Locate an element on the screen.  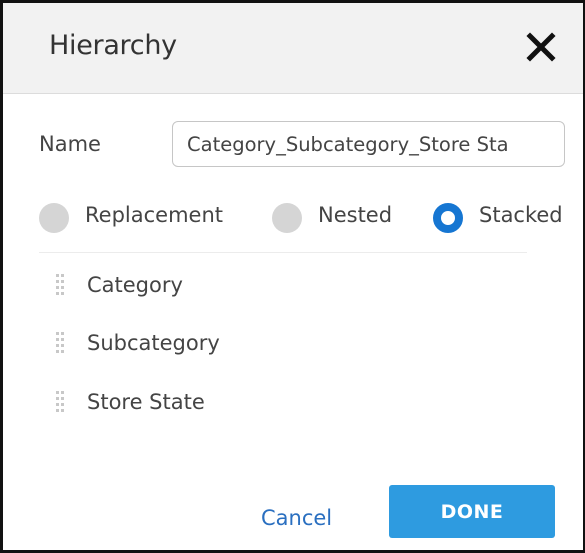
close-icon is located at coordinates (541, 47).